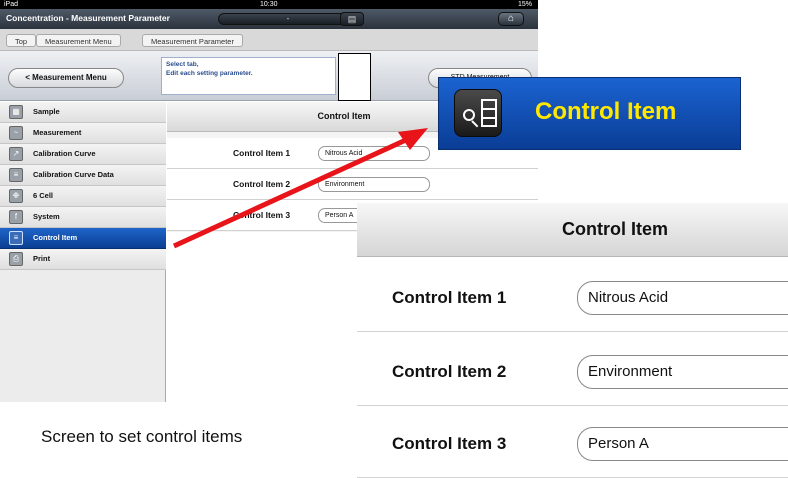  I want to click on zoom-row-label: Control Item 2, so click(449, 371).